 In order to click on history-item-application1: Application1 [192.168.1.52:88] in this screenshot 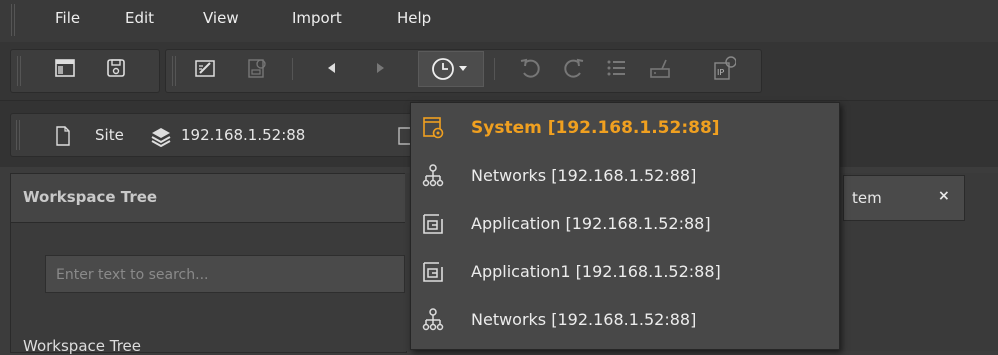, I will do `click(625, 273)`.